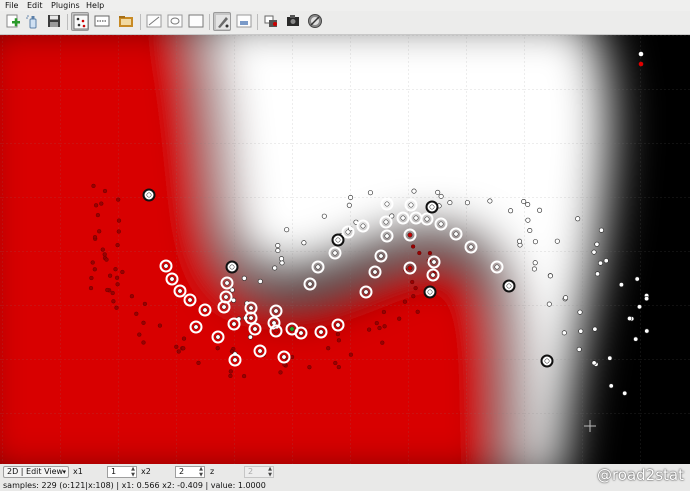 The width and height of the screenshot is (690, 491). I want to click on trajectory-button, so click(154, 21).